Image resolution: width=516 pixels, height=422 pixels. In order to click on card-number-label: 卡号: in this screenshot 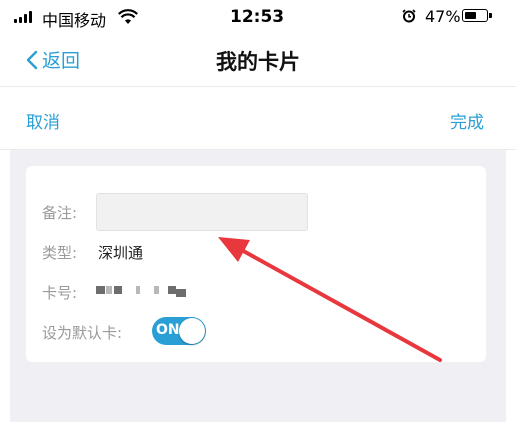, I will do `click(60, 293)`.